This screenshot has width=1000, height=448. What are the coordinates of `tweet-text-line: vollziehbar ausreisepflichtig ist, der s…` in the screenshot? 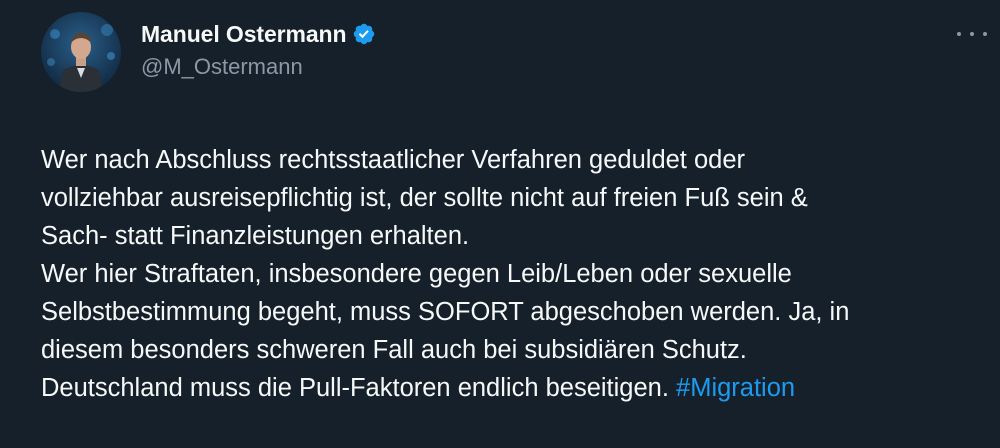 It's located at (424, 198).